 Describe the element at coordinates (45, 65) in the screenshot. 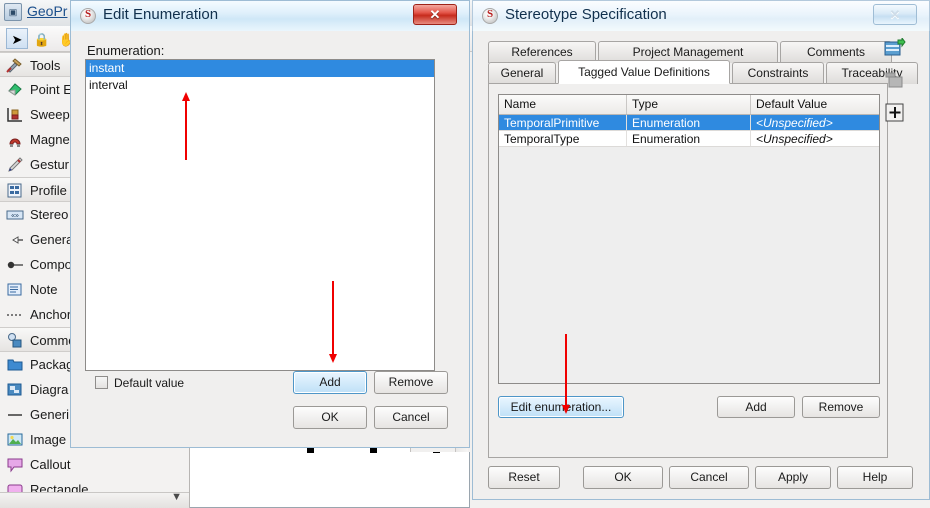

I see `palette-item-label: Tools` at that location.